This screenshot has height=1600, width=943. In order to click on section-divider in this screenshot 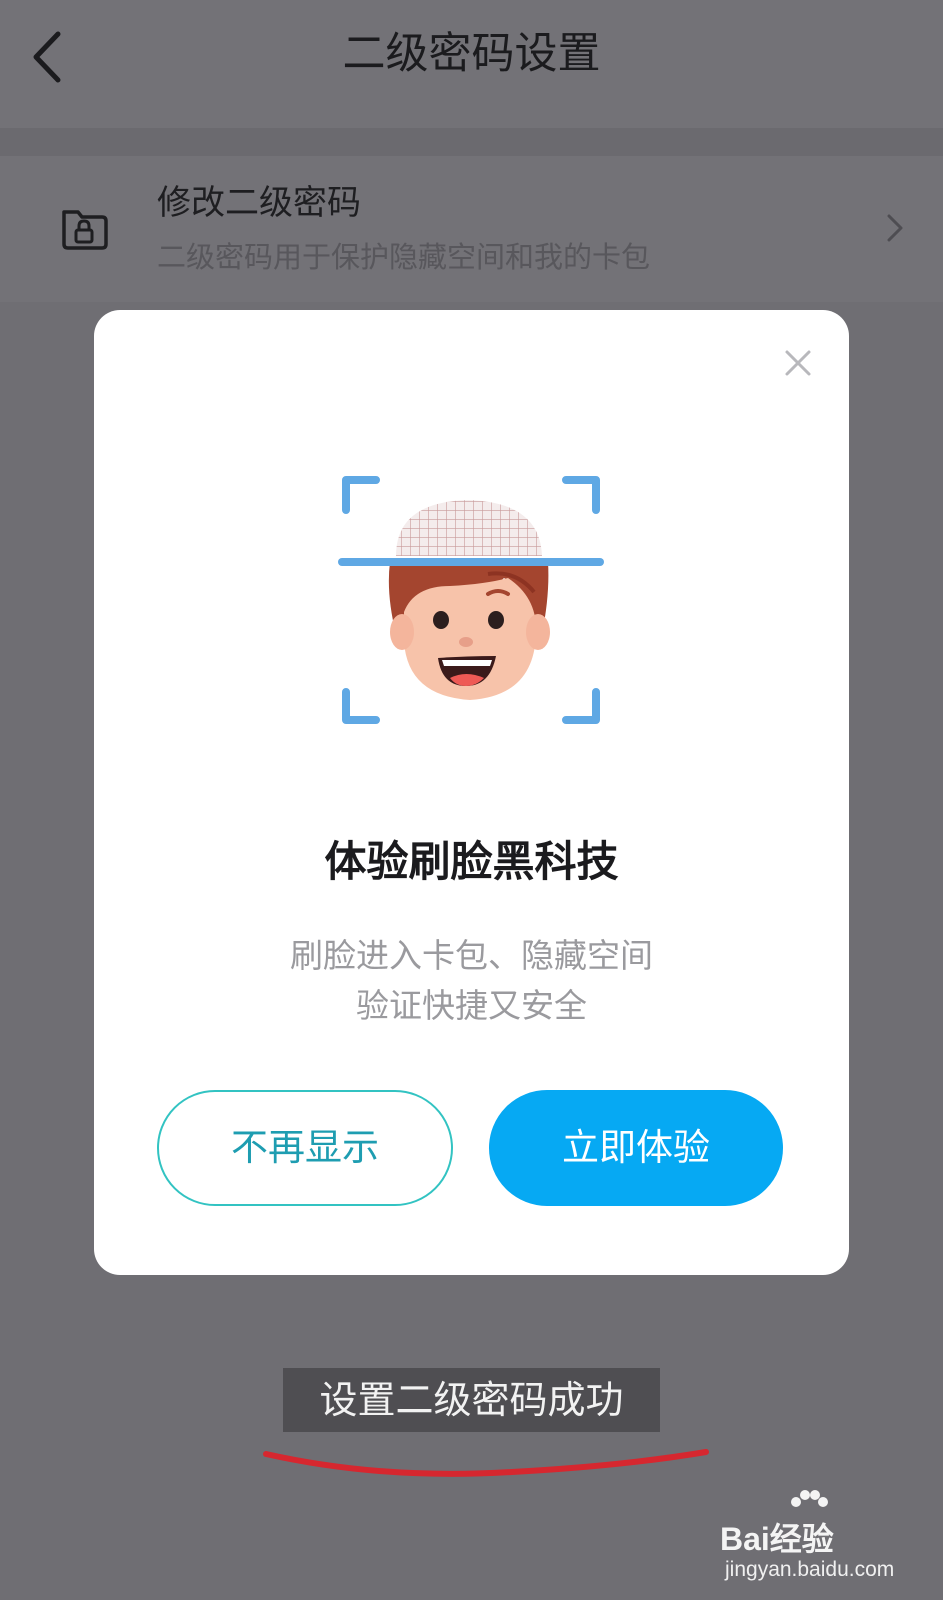, I will do `click(471, 142)`.